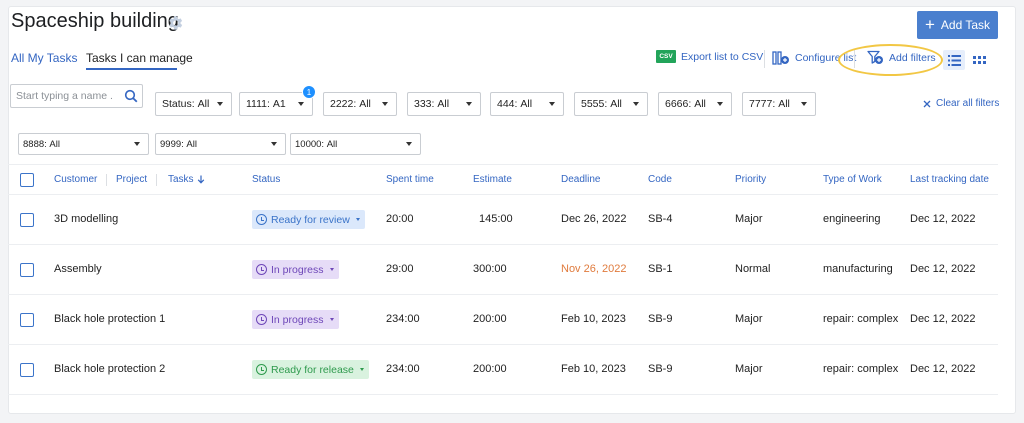  What do you see at coordinates (109, 369) in the screenshot?
I see `task-name: Black hole protection 2` at bounding box center [109, 369].